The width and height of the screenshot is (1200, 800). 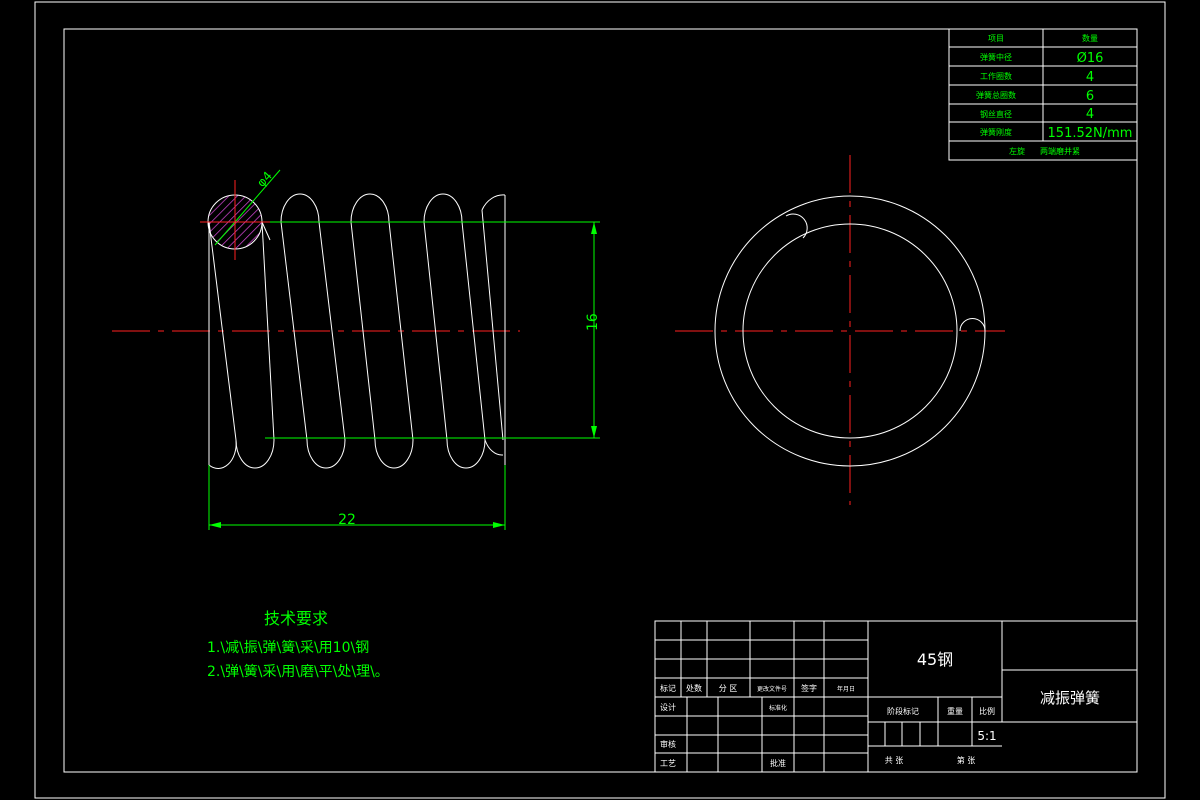 What do you see at coordinates (955, 711) in the screenshot?
I see `tb-weight: 重量` at bounding box center [955, 711].